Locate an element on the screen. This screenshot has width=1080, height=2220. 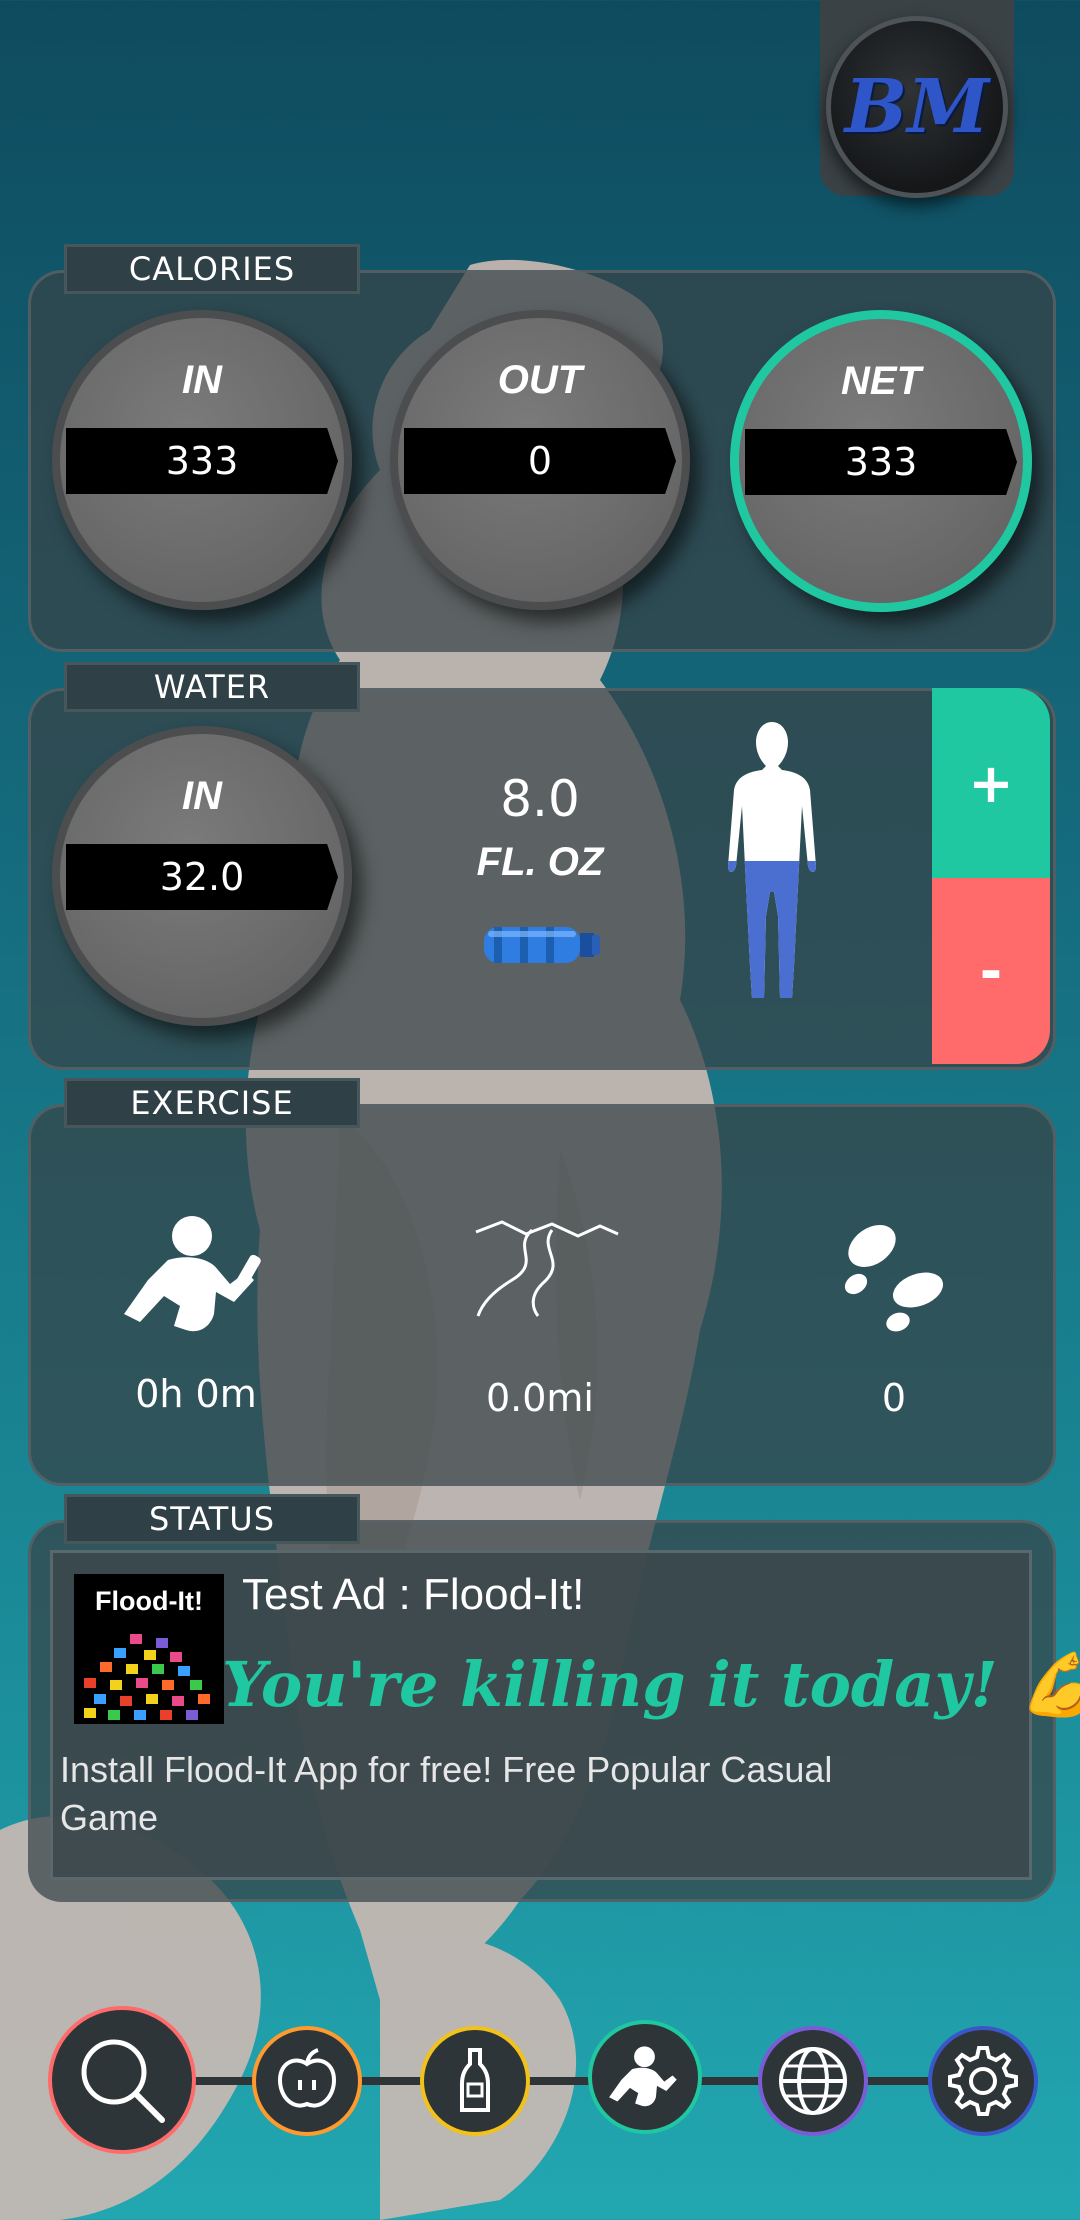
distance-road-icon is located at coordinates (547, 1268).